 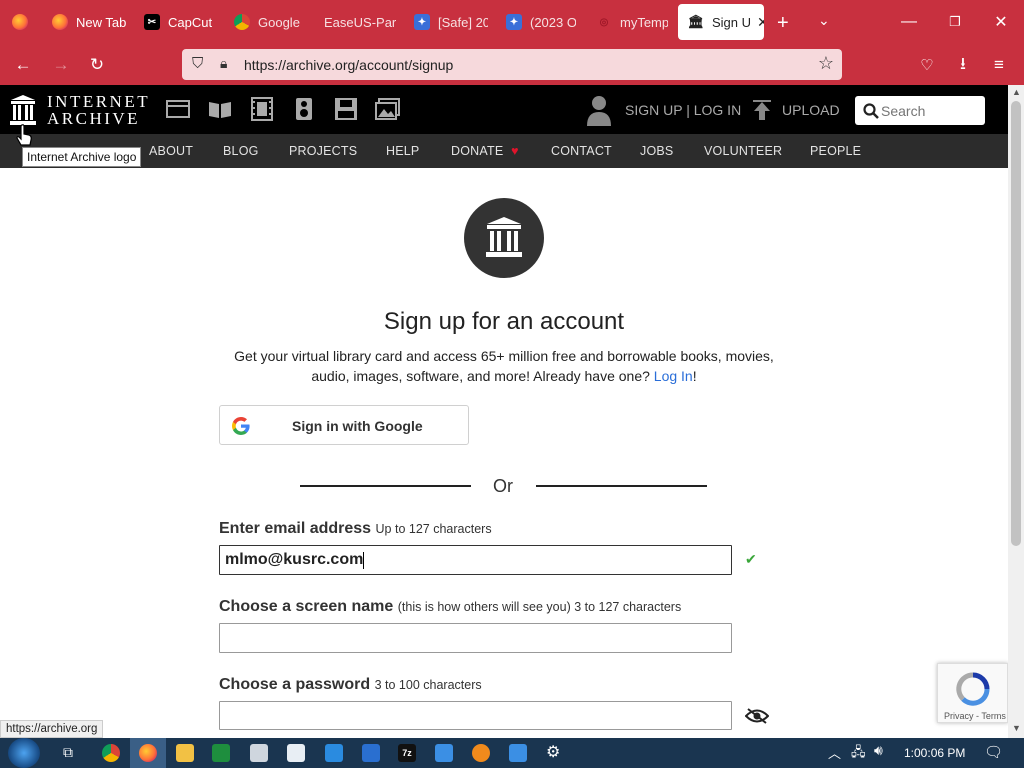 I want to click on sheets-icon, so click(x=221, y=753).